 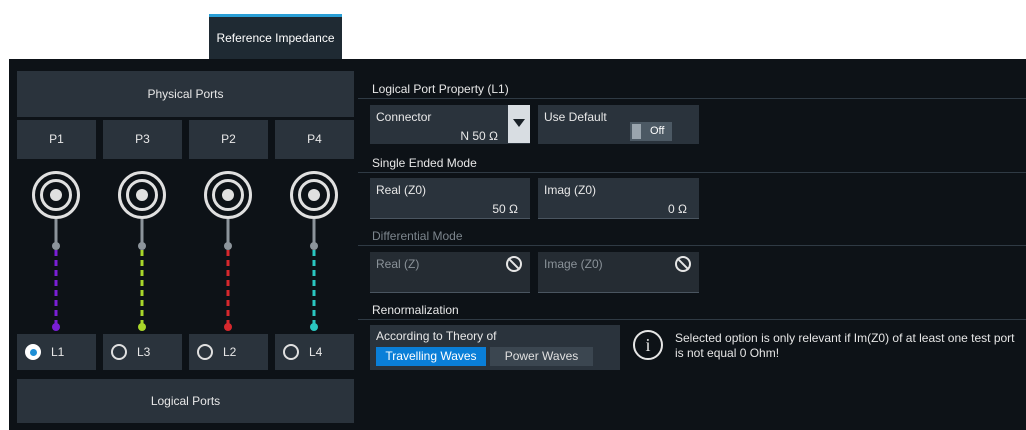 What do you see at coordinates (314, 275) in the screenshot?
I see `wire-p4-l4` at bounding box center [314, 275].